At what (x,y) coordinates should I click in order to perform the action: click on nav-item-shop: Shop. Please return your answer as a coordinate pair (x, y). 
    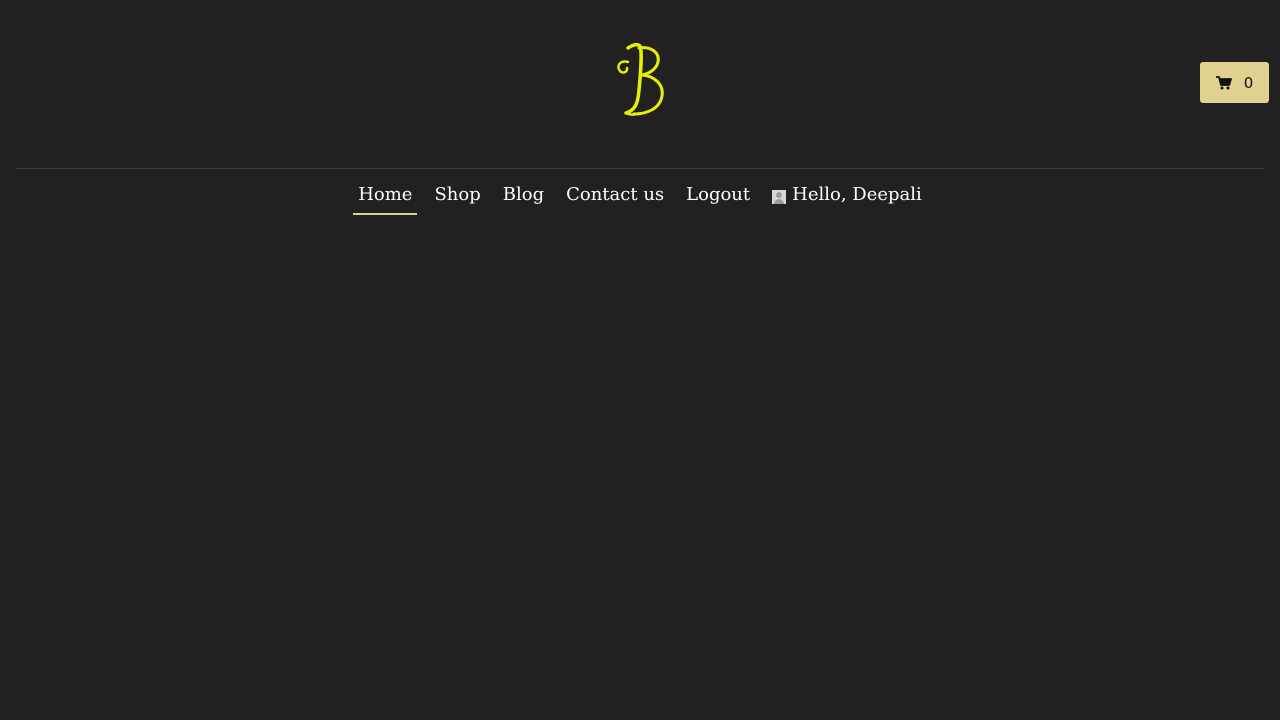
    Looking at the image, I should click on (457, 195).